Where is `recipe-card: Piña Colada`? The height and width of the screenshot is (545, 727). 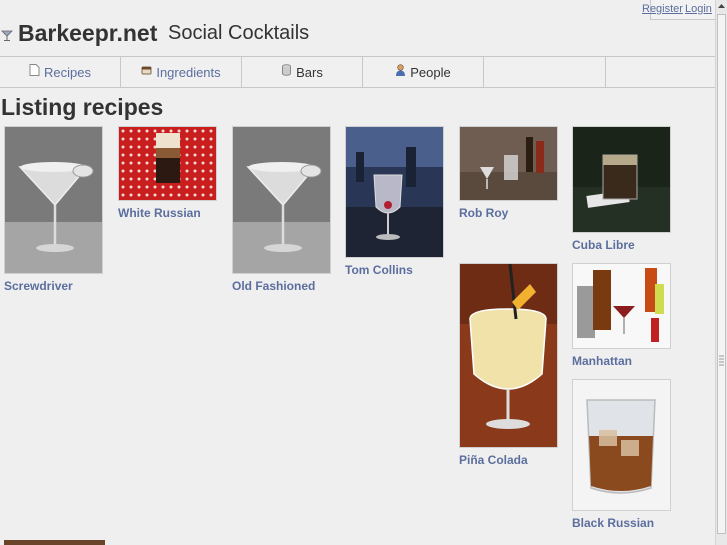
recipe-card: Piña Colada is located at coordinates (508, 365).